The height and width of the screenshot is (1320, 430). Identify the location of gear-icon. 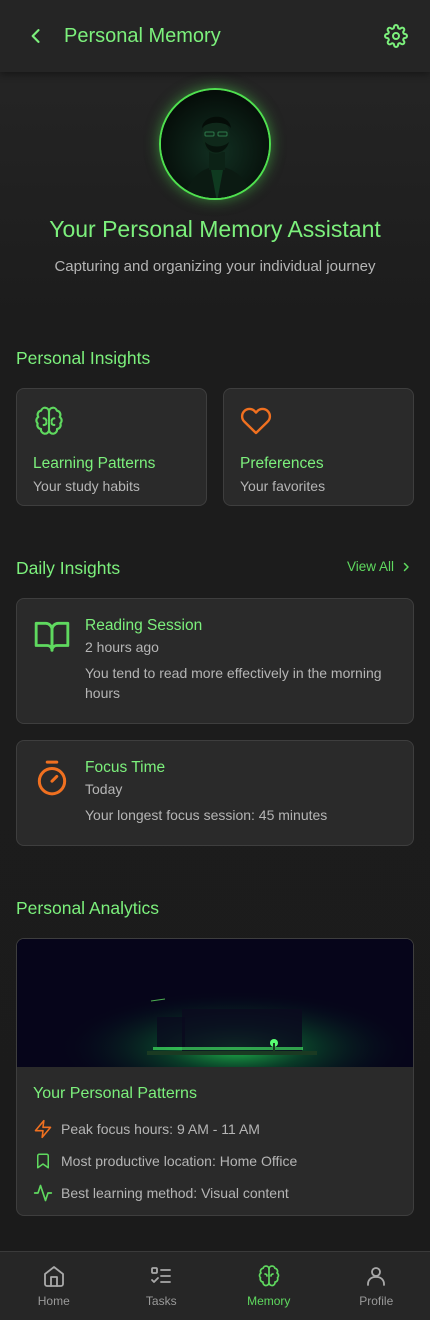
(396, 36).